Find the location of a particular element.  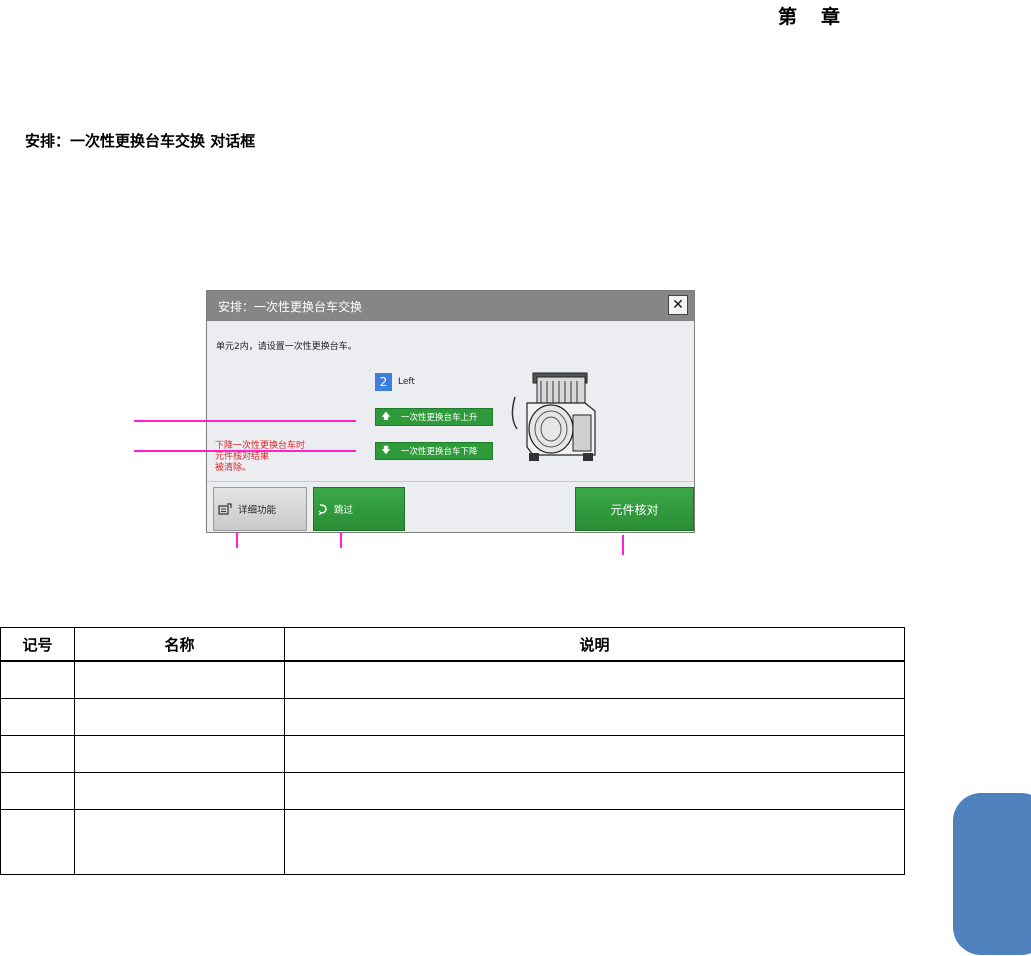

button-bar-divider is located at coordinates (450, 481).